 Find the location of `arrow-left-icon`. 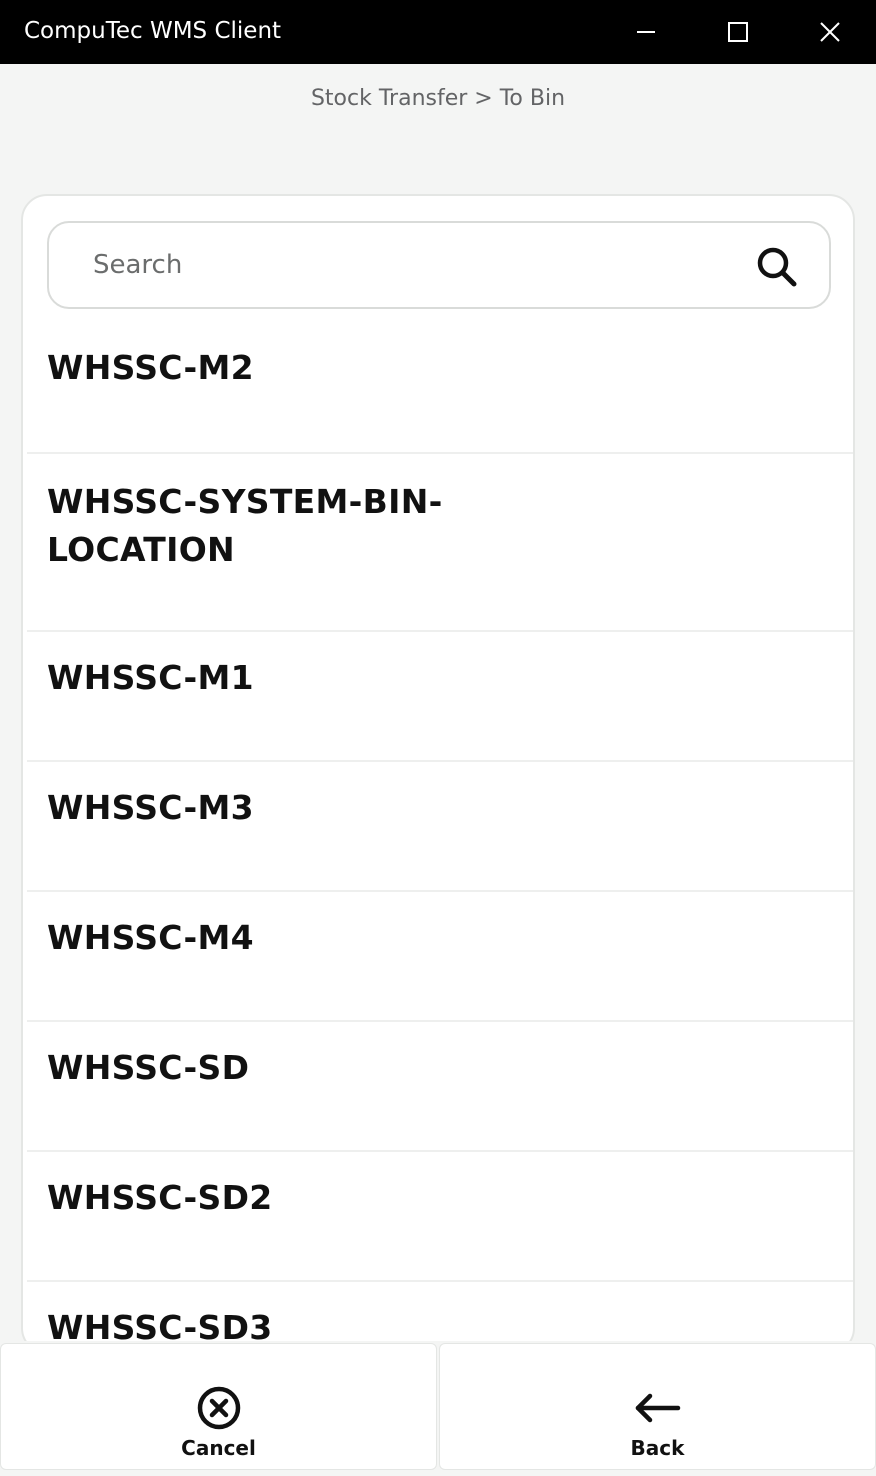

arrow-left-icon is located at coordinates (657, 1408).